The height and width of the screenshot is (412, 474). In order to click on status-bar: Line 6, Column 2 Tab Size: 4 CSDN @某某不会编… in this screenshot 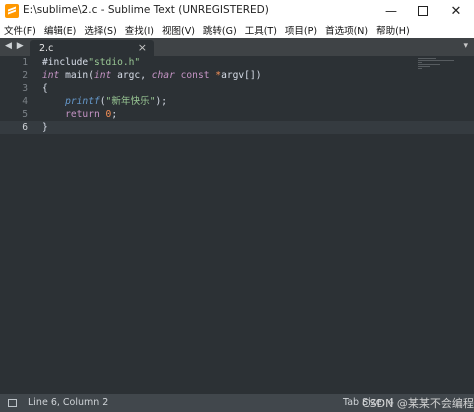, I will do `click(237, 403)`.